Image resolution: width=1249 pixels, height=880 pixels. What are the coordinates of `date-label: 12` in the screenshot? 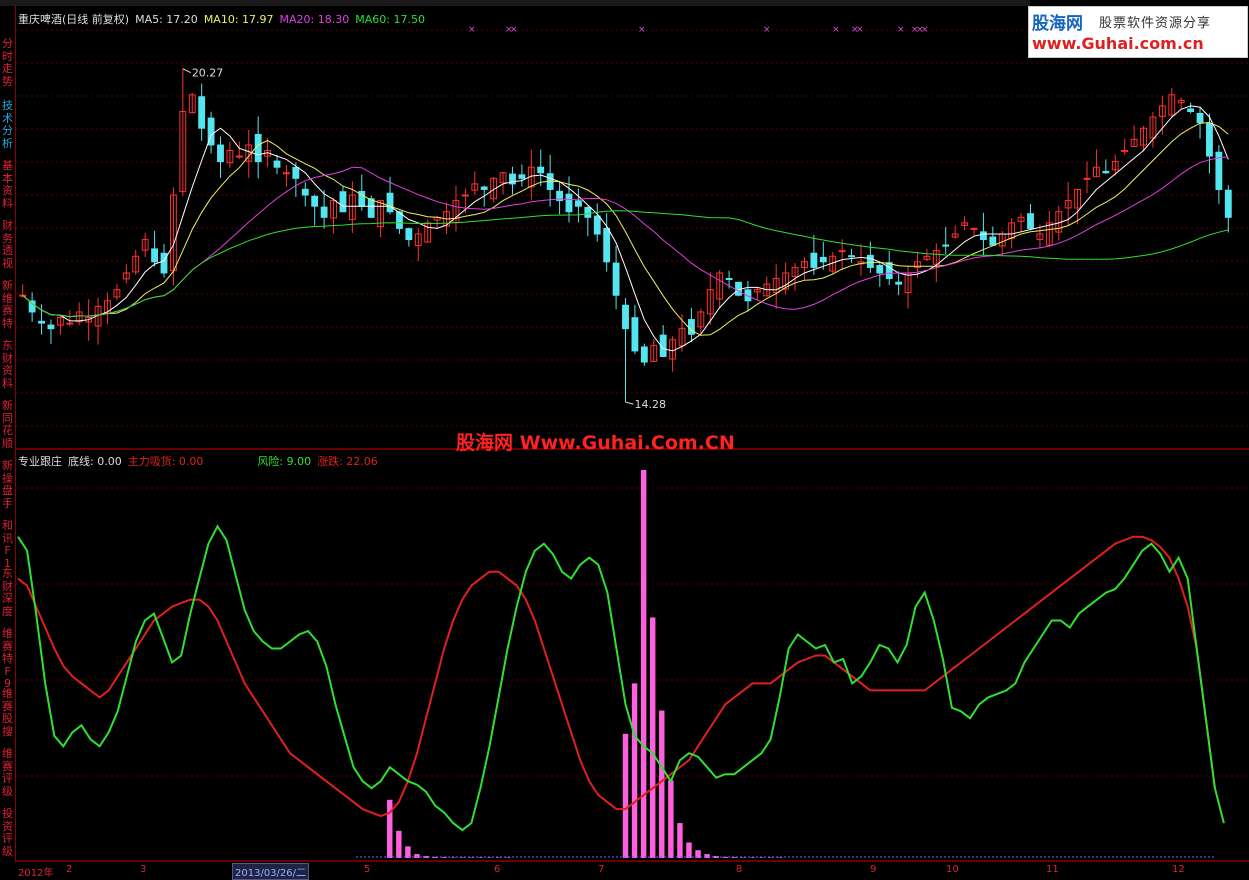 It's located at (1178, 869).